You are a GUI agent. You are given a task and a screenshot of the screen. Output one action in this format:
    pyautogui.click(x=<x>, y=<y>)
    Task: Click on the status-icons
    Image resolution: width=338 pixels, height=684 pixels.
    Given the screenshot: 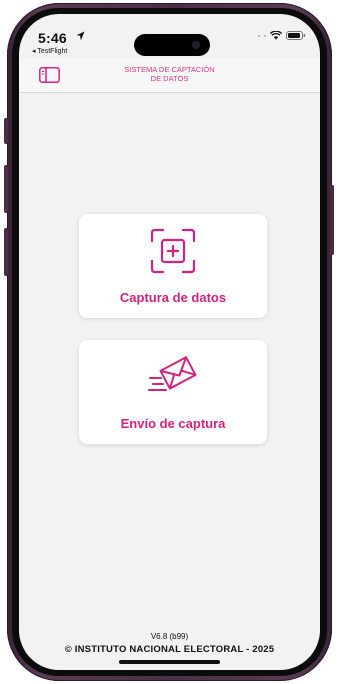 What is the action you would take?
    pyautogui.click(x=282, y=35)
    